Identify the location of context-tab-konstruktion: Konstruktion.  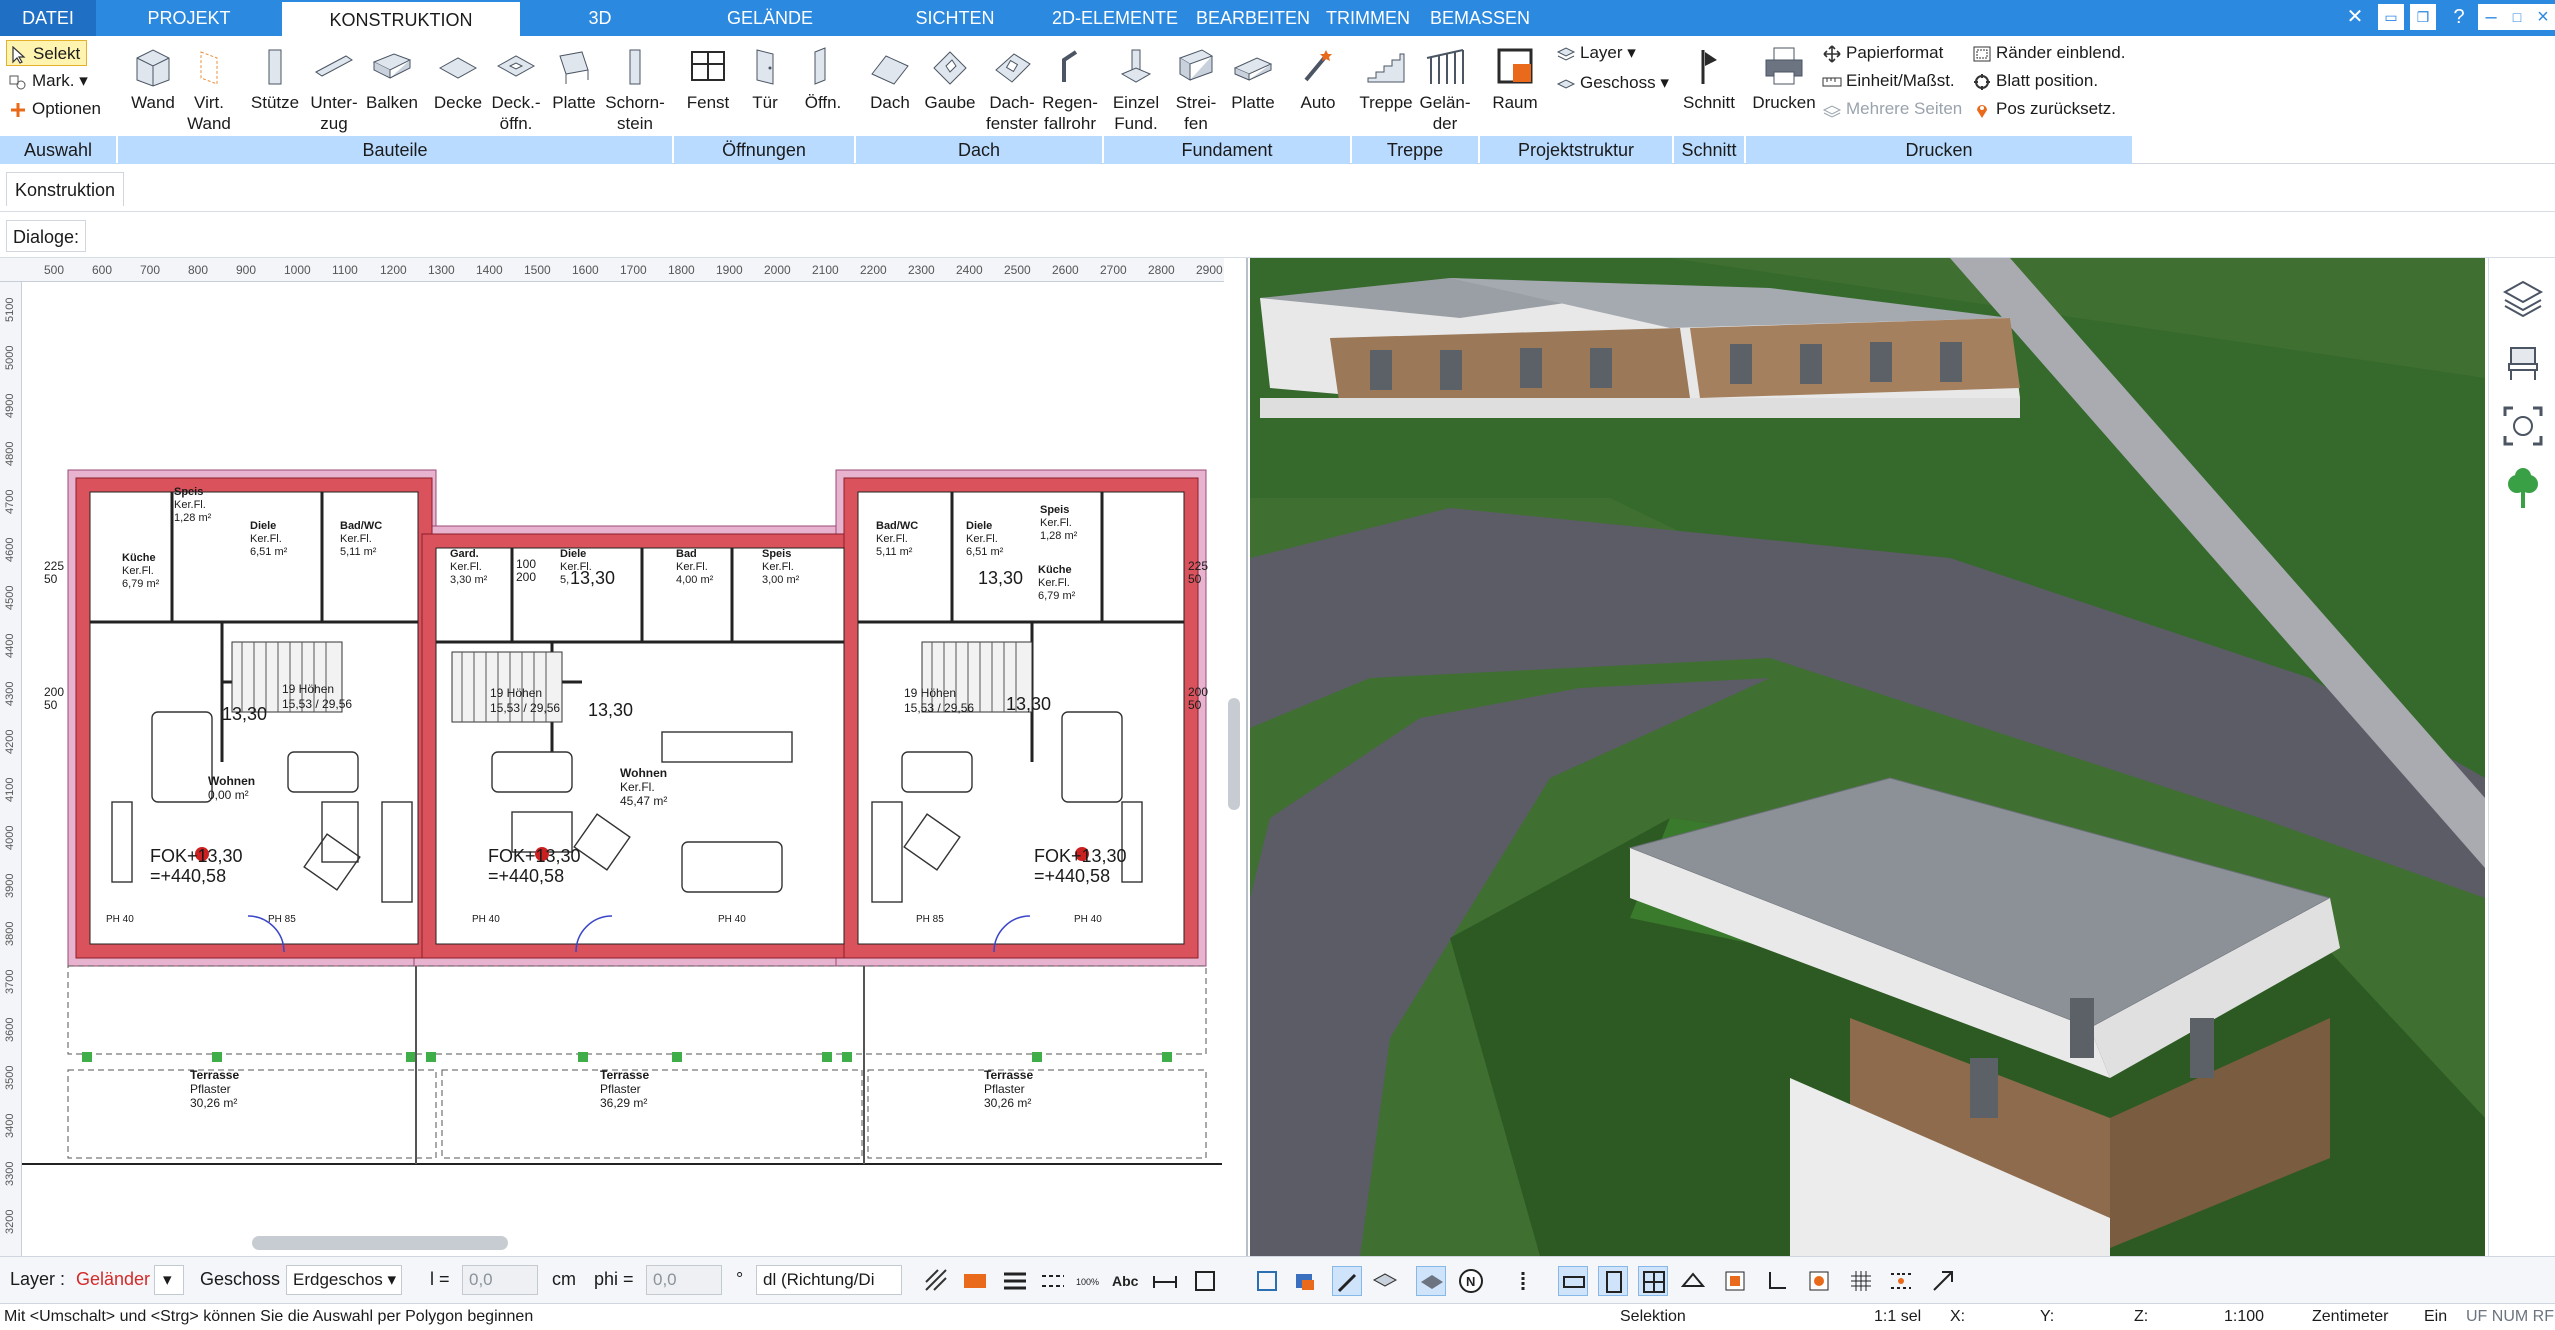
(65, 189).